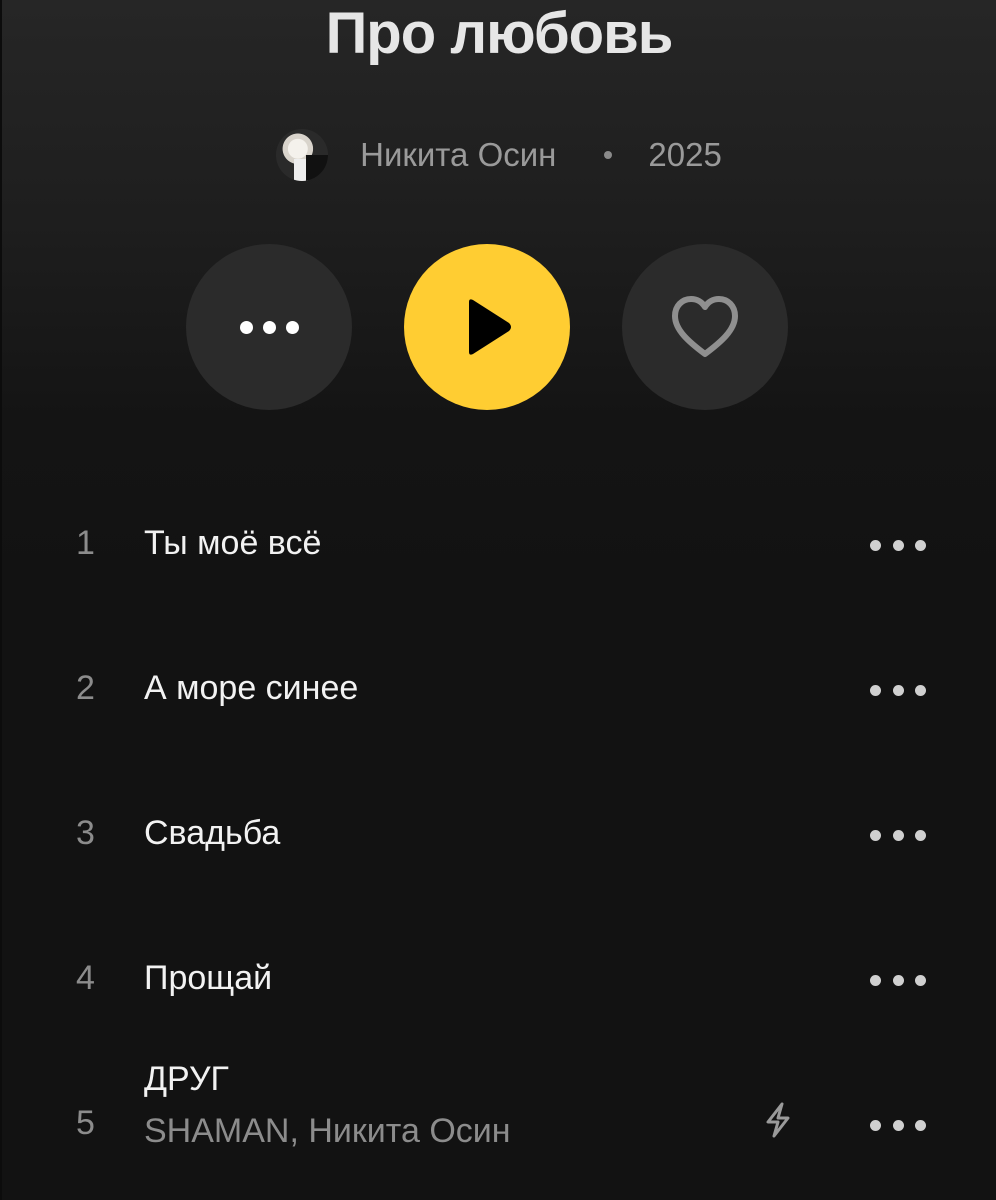 The image size is (996, 1200). I want to click on album-actions, so click(499, 327).